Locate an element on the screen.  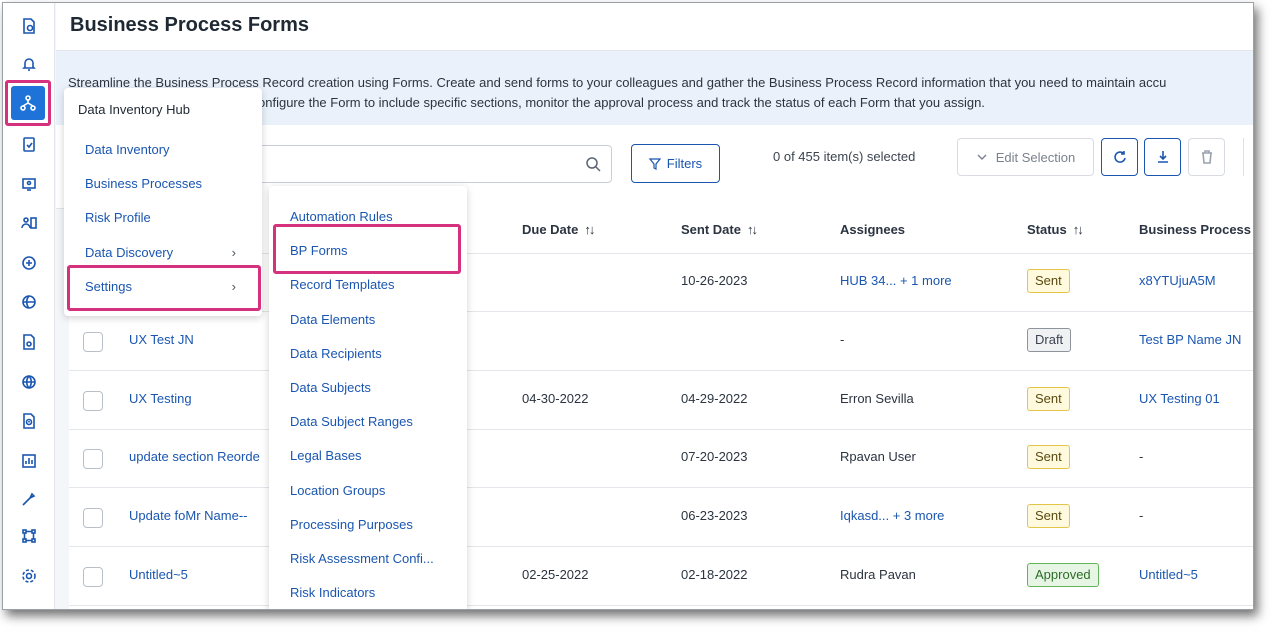
sent-date-cell: 10-26-2023 is located at coordinates (714, 280).